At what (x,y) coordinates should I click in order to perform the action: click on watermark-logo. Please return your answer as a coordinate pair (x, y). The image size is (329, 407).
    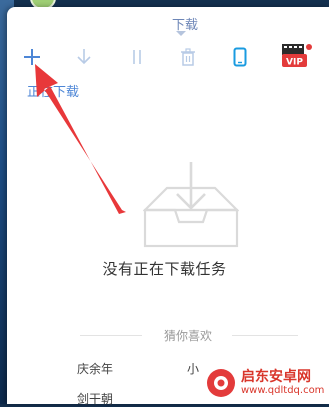
    Looking at the image, I should click on (221, 383).